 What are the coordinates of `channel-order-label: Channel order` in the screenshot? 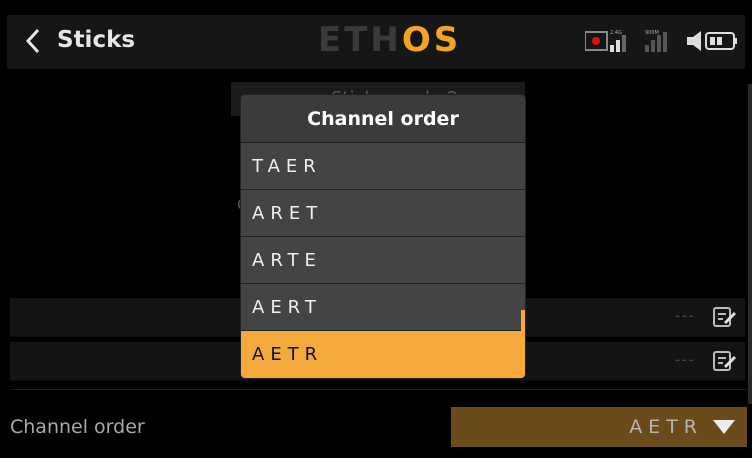 It's located at (77, 427).